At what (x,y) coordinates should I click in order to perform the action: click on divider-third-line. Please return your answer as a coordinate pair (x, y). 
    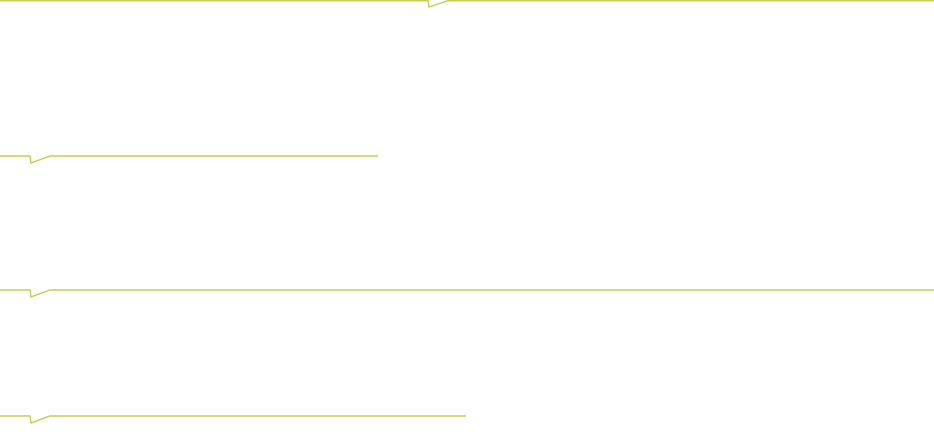
    Looking at the image, I should click on (467, 293).